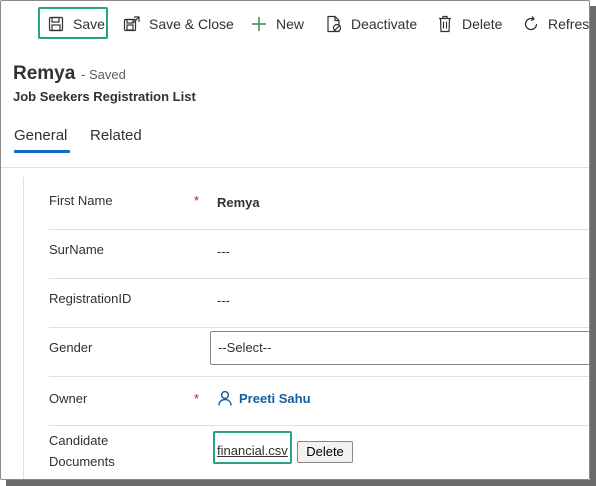  What do you see at coordinates (593, 246) in the screenshot?
I see `window-shadow-right` at bounding box center [593, 246].